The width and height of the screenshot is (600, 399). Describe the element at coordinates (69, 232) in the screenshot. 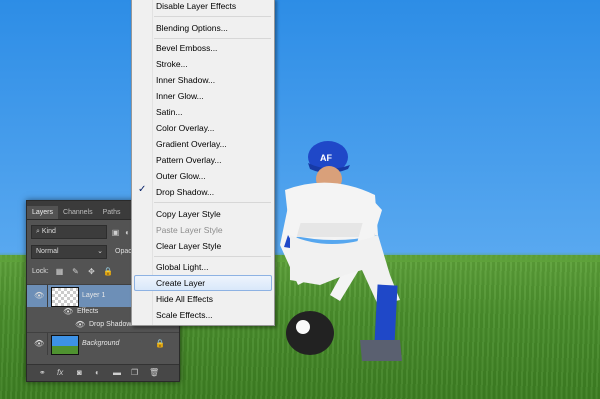

I see `kind-filter-select: ⌕ Kind` at that location.